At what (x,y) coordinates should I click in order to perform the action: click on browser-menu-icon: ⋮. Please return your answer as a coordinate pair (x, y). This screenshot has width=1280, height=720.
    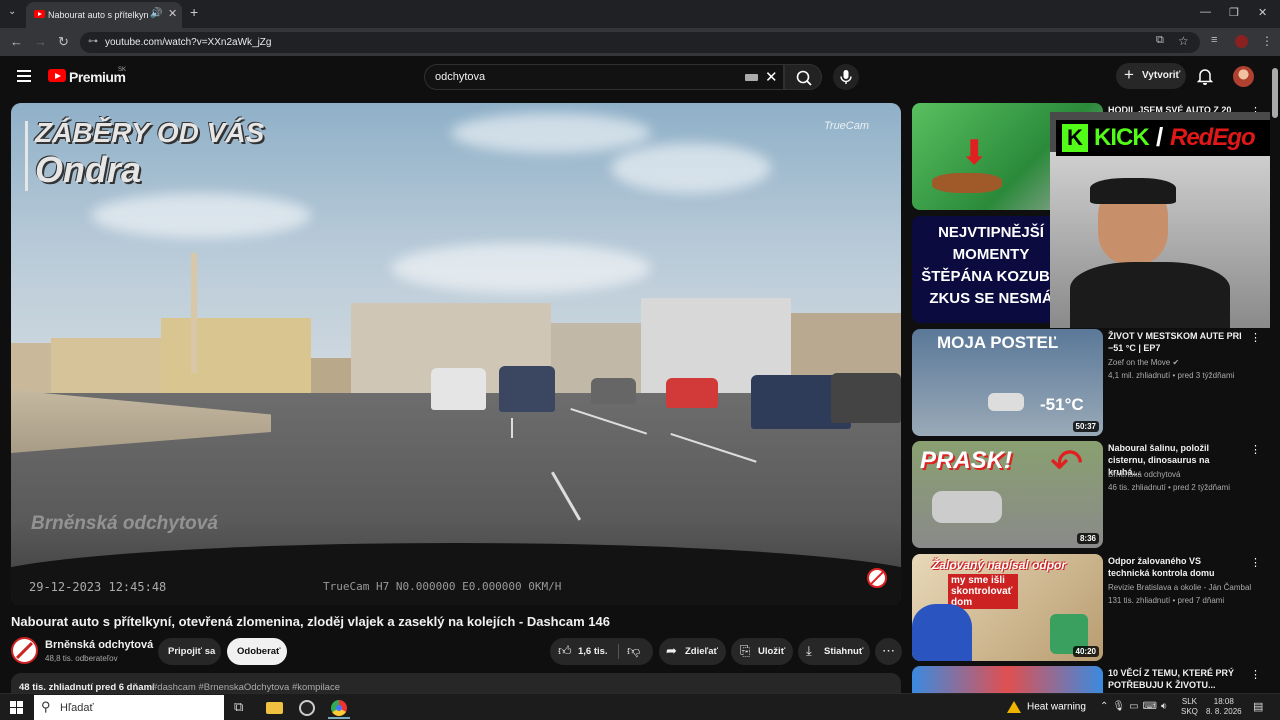
    Looking at the image, I should click on (1267, 41).